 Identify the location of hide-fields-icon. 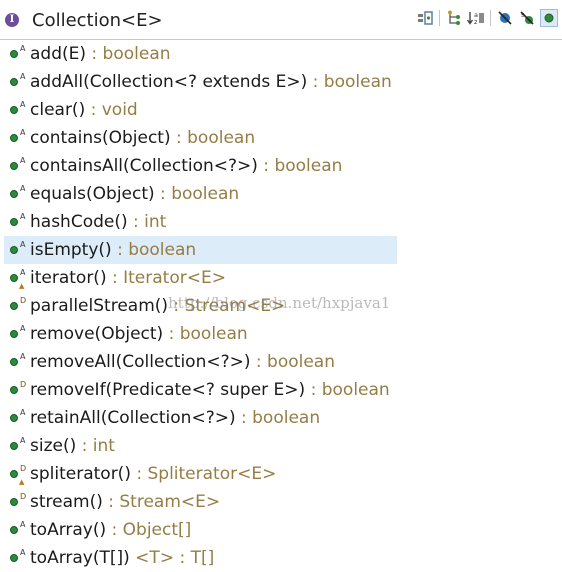
(505, 18).